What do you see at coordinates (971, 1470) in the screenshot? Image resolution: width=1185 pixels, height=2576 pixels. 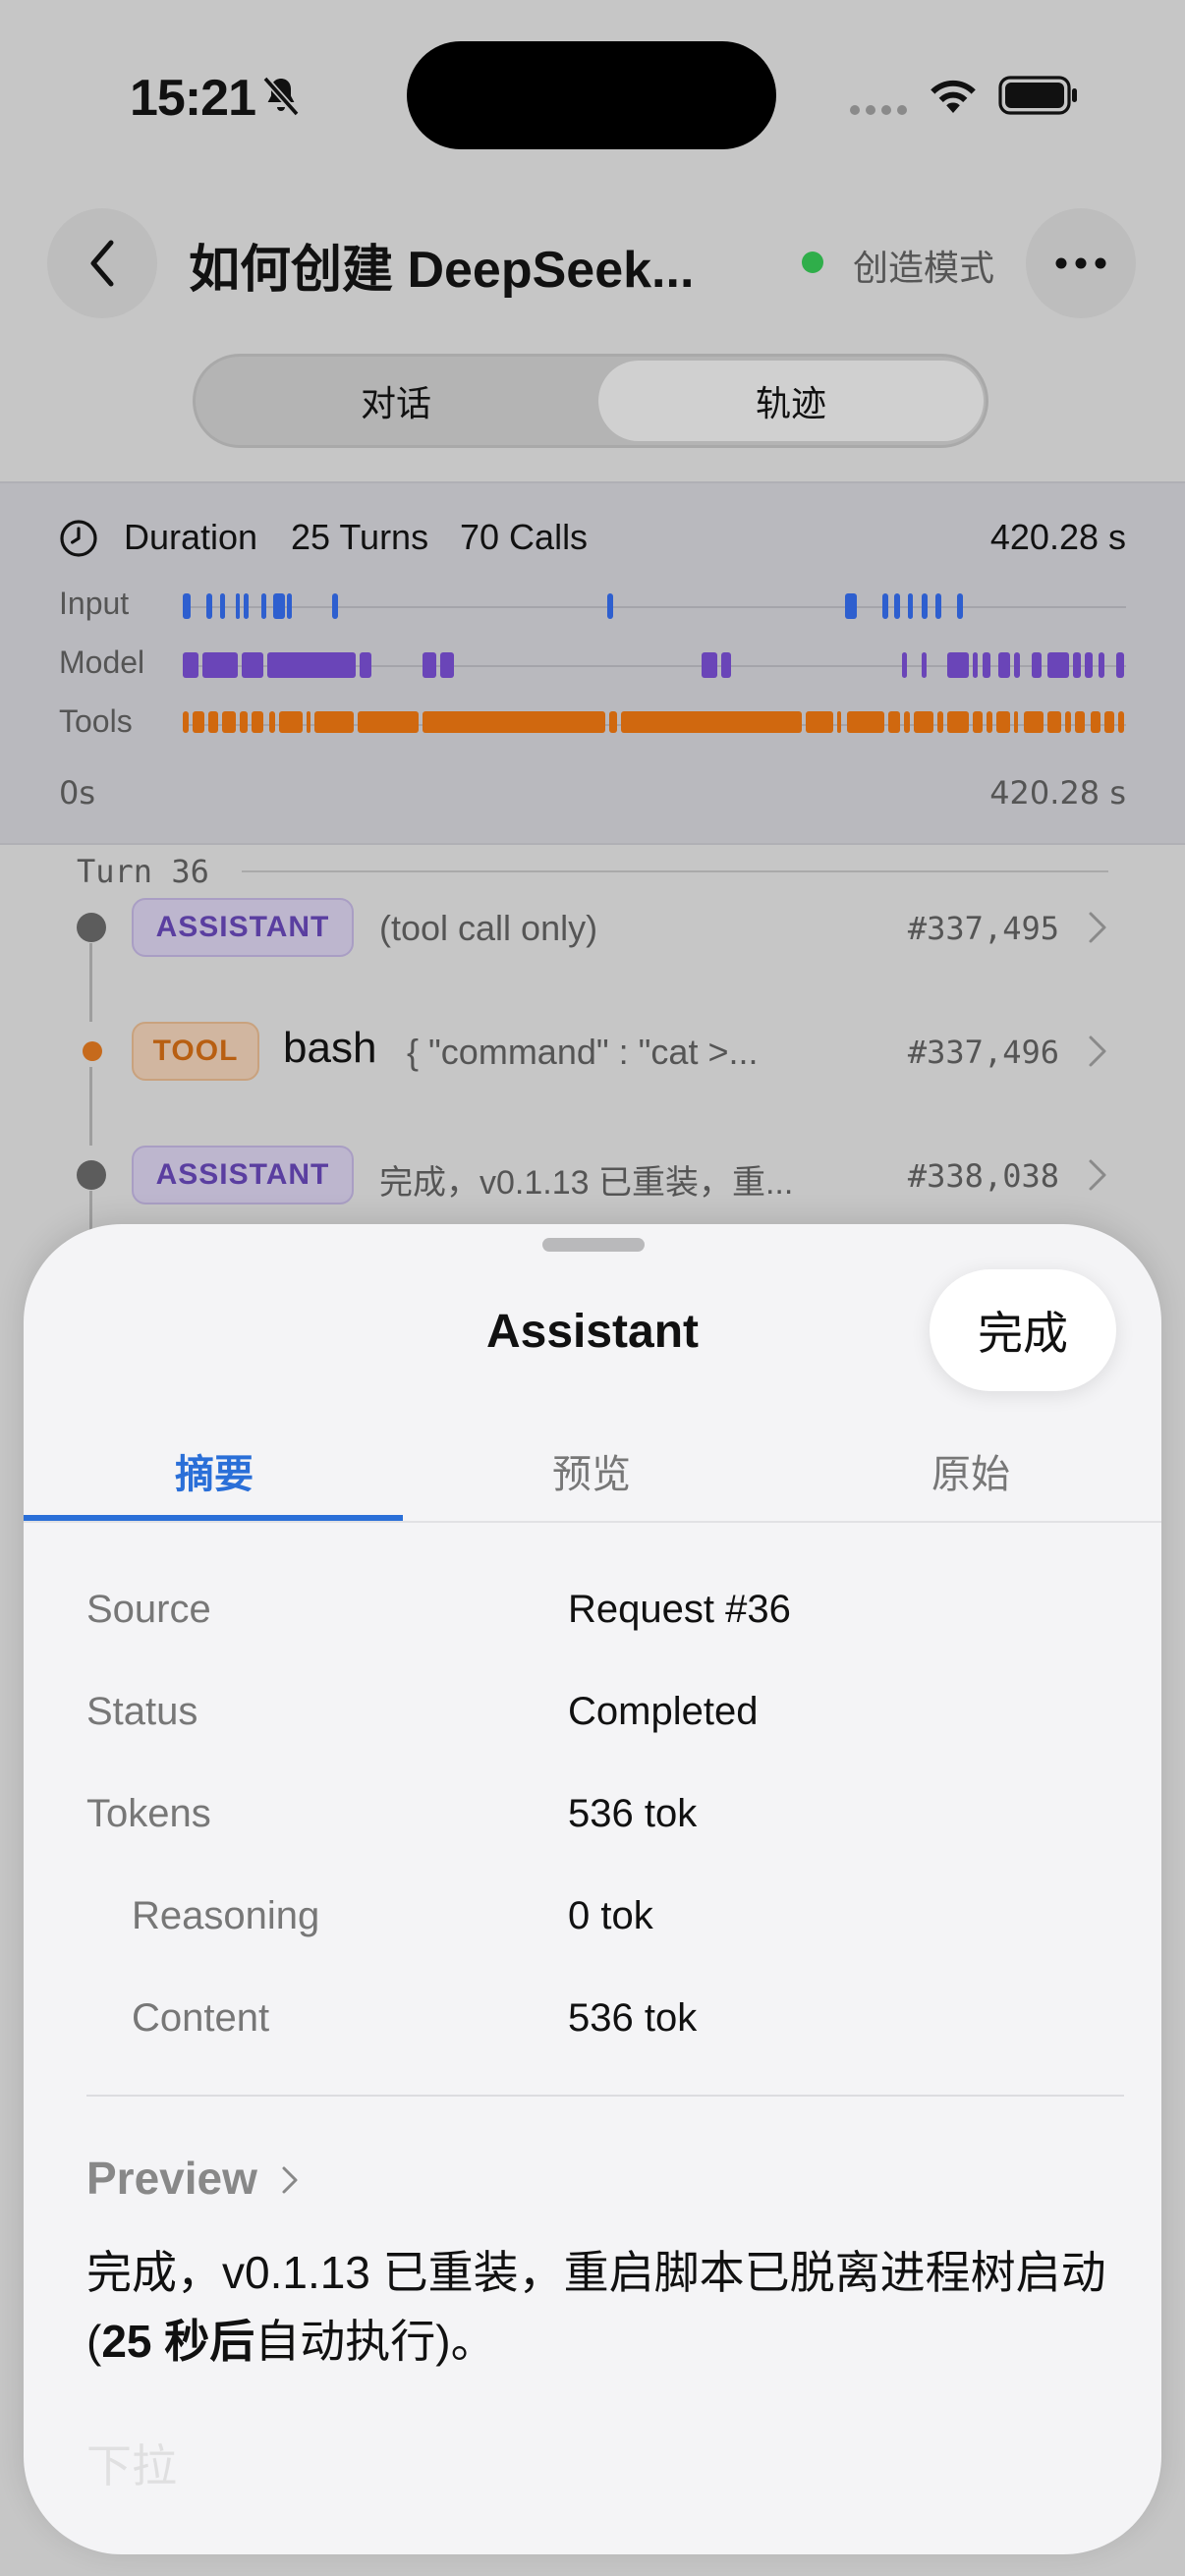 I see `tab-raw: 原始` at bounding box center [971, 1470].